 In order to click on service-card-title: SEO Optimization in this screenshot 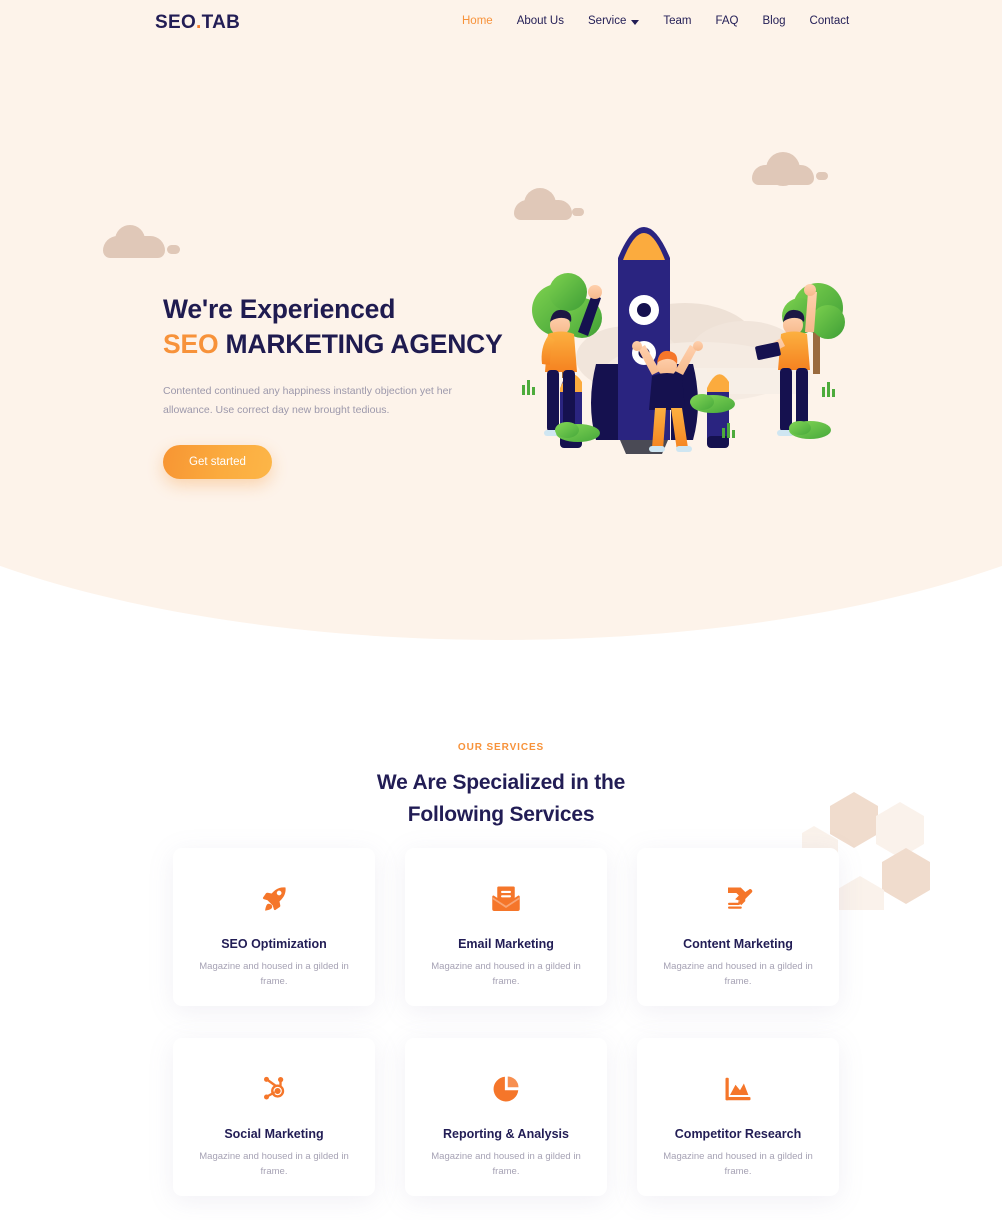, I will do `click(274, 944)`.